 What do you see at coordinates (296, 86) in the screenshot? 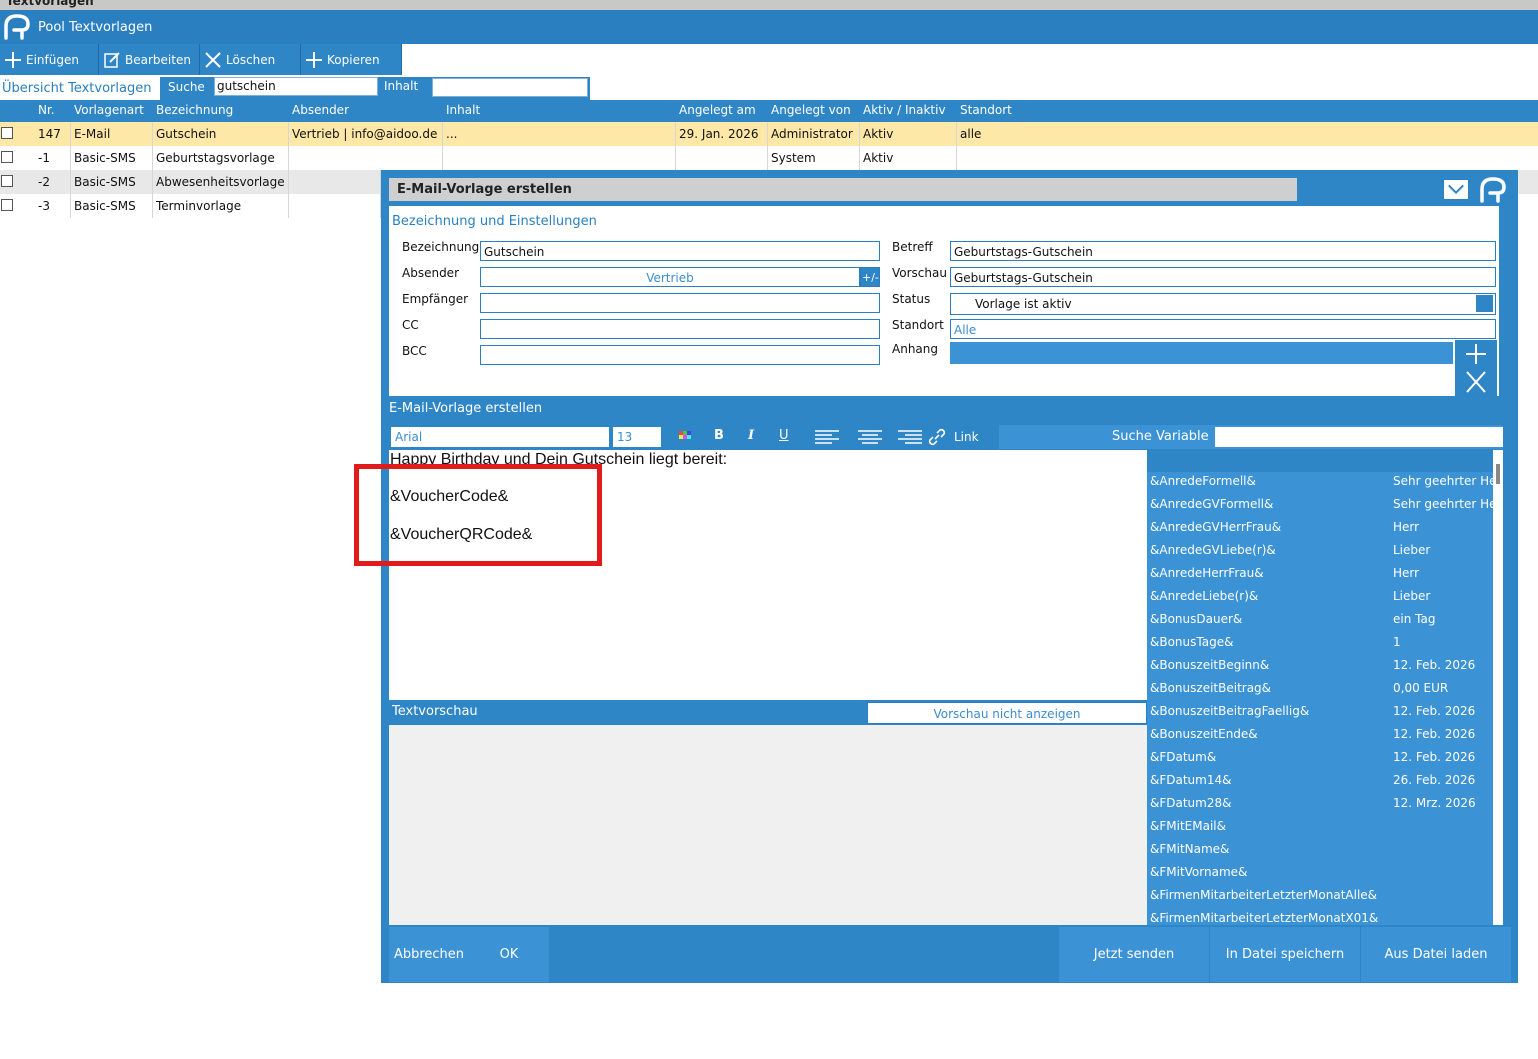
I see `search-input: gutschein` at bounding box center [296, 86].